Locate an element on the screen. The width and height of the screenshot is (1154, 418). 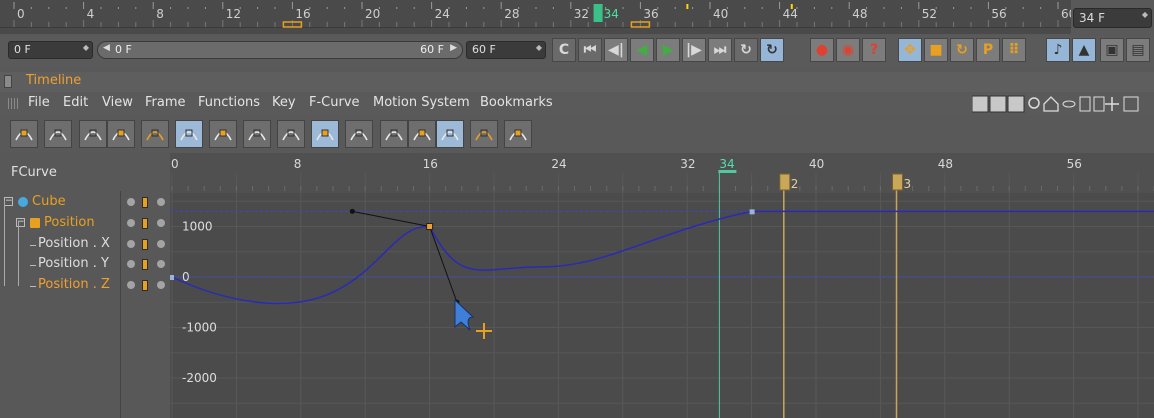
menu-motion-system: Motion System is located at coordinates (421, 102).